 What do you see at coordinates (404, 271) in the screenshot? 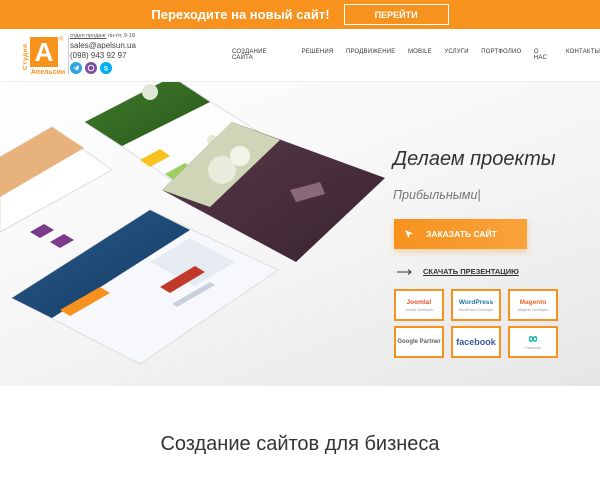
I see `arrow-right-icon` at bounding box center [404, 271].